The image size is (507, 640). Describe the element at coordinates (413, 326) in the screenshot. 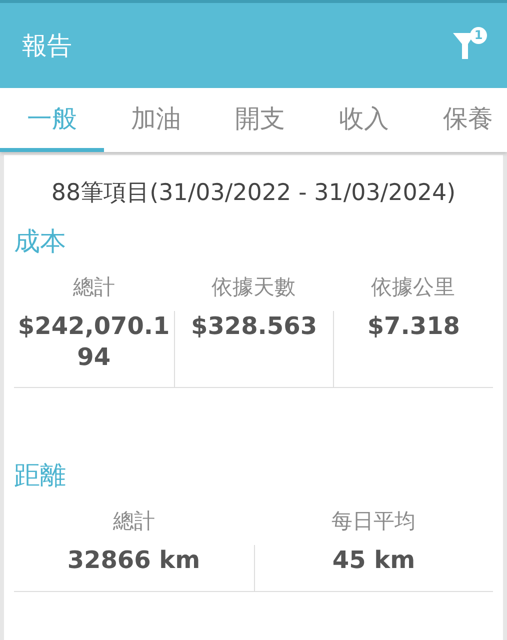

I see `stat-value: $7.318` at that location.